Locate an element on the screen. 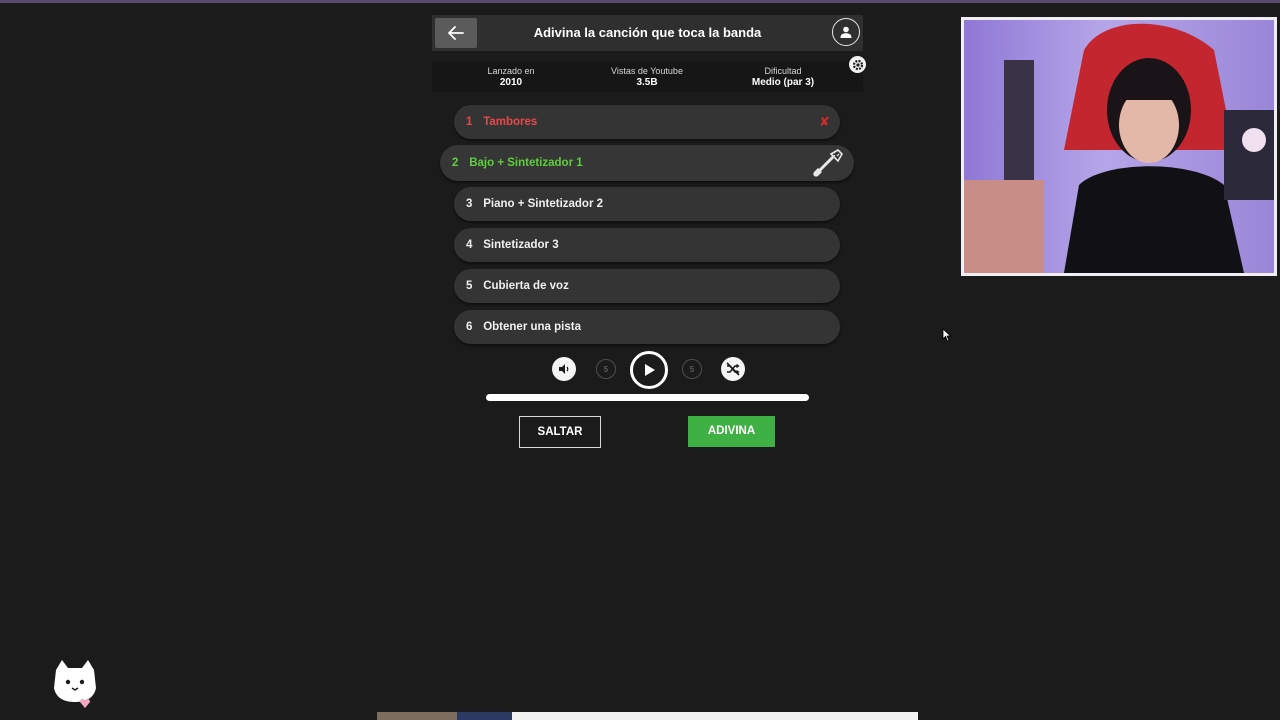  arrow-left-icon is located at coordinates (456, 33).